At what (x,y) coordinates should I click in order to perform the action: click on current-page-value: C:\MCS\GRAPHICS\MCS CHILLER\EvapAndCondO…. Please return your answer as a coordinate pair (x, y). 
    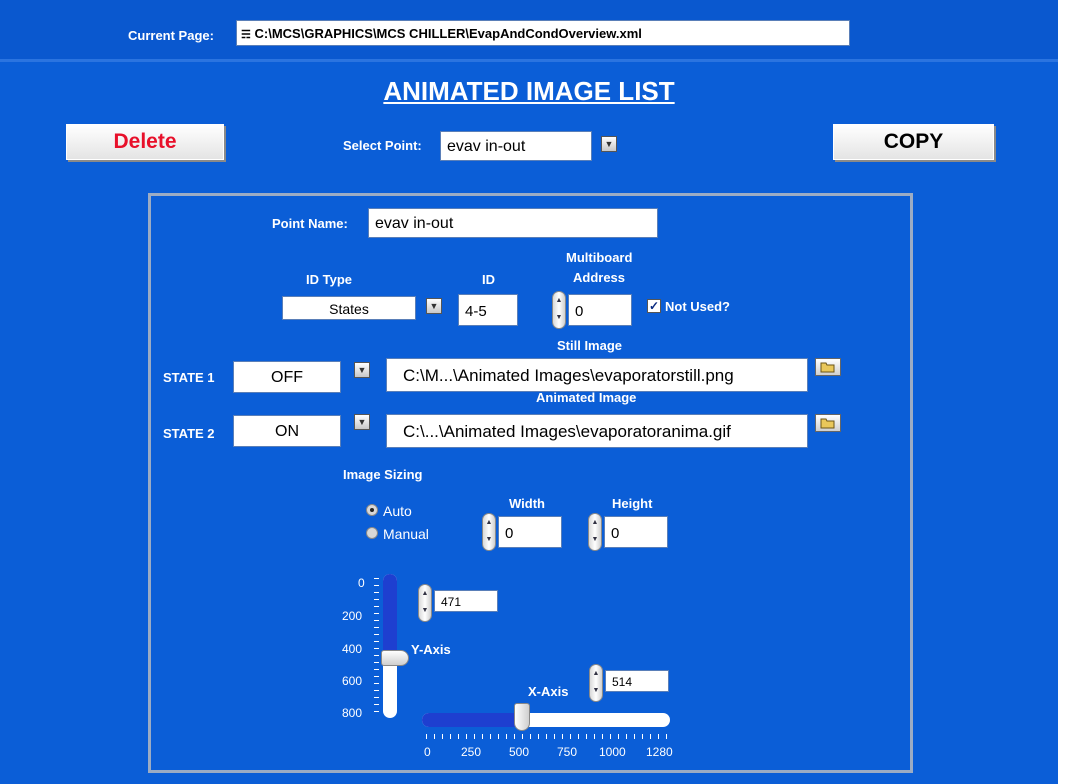
    Looking at the image, I should click on (448, 33).